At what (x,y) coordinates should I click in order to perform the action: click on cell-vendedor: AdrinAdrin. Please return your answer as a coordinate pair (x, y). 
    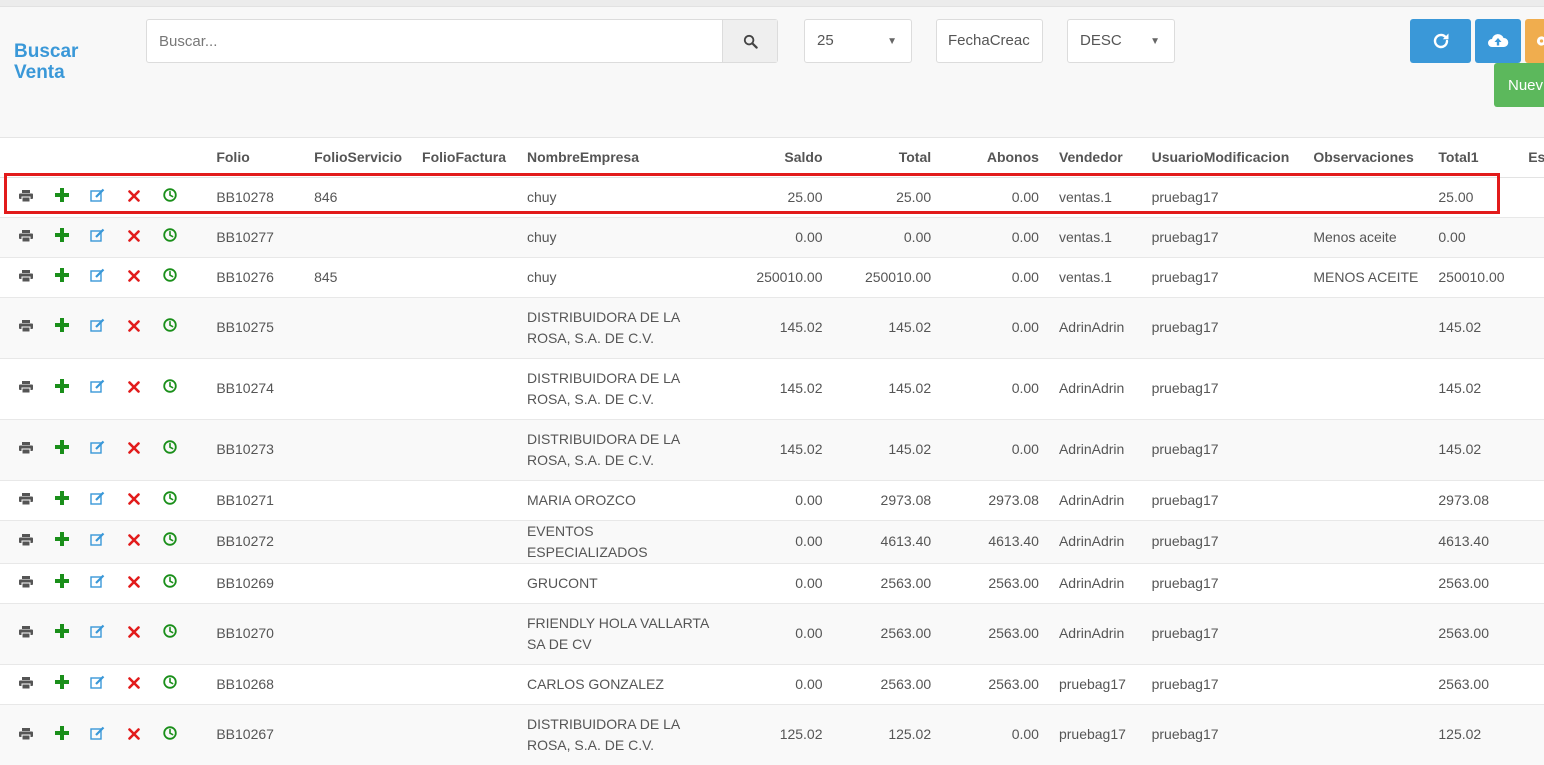
    Looking at the image, I should click on (1095, 449).